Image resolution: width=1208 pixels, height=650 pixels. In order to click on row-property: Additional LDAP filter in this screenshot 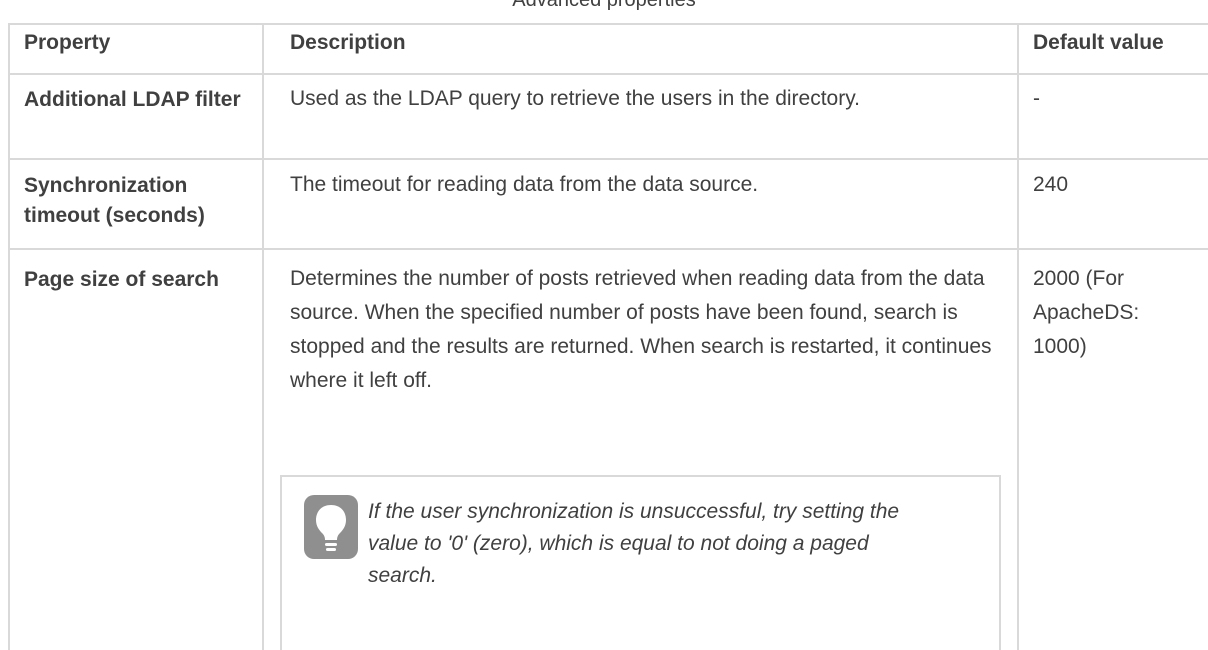, I will do `click(132, 99)`.